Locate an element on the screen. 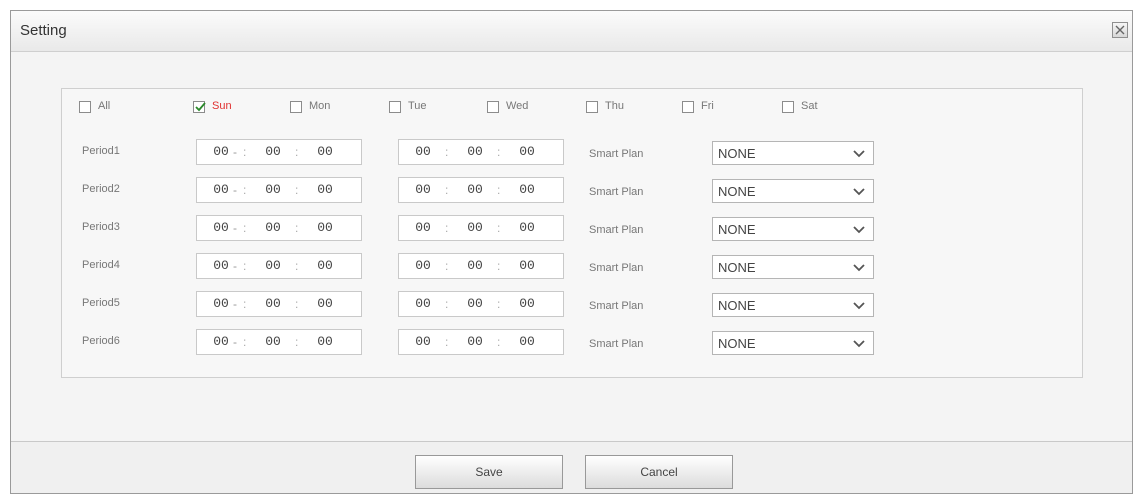 The image size is (1135, 495). close-button is located at coordinates (1120, 30).